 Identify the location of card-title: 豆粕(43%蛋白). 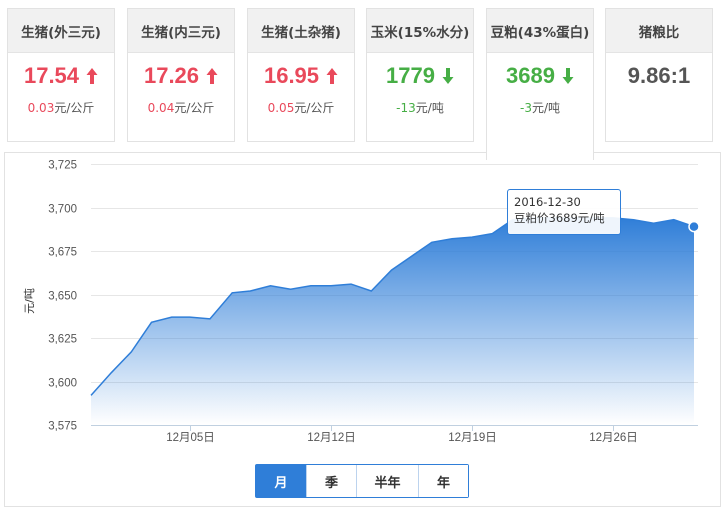
(540, 31).